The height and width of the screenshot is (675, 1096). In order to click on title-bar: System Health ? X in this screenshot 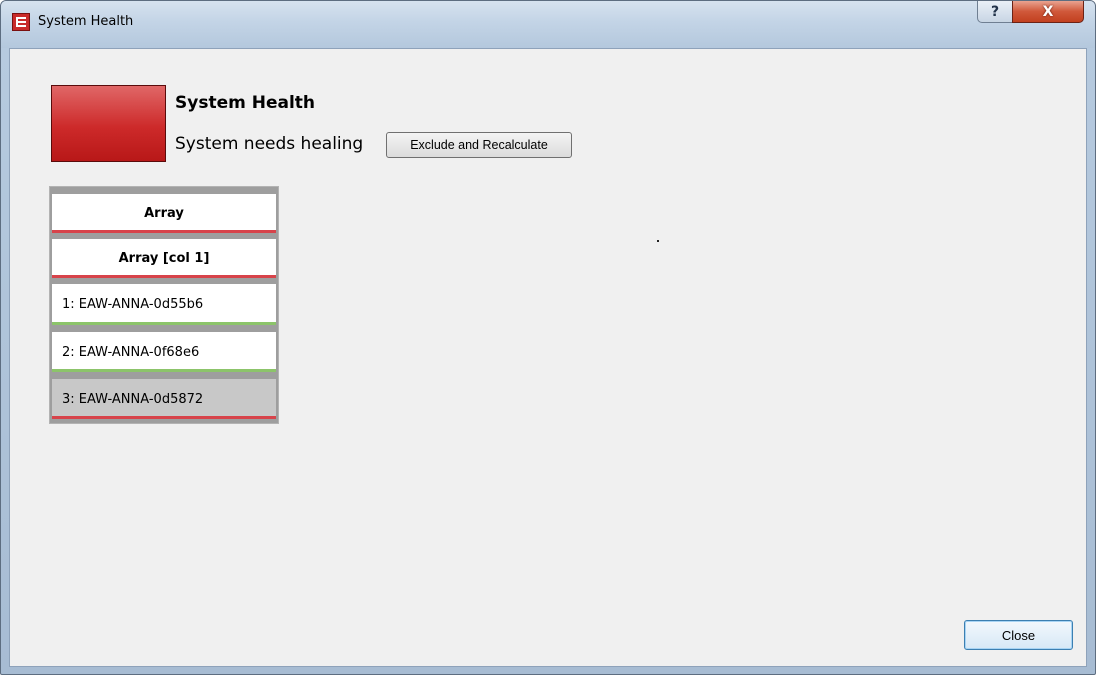, I will do `click(548, 24)`.